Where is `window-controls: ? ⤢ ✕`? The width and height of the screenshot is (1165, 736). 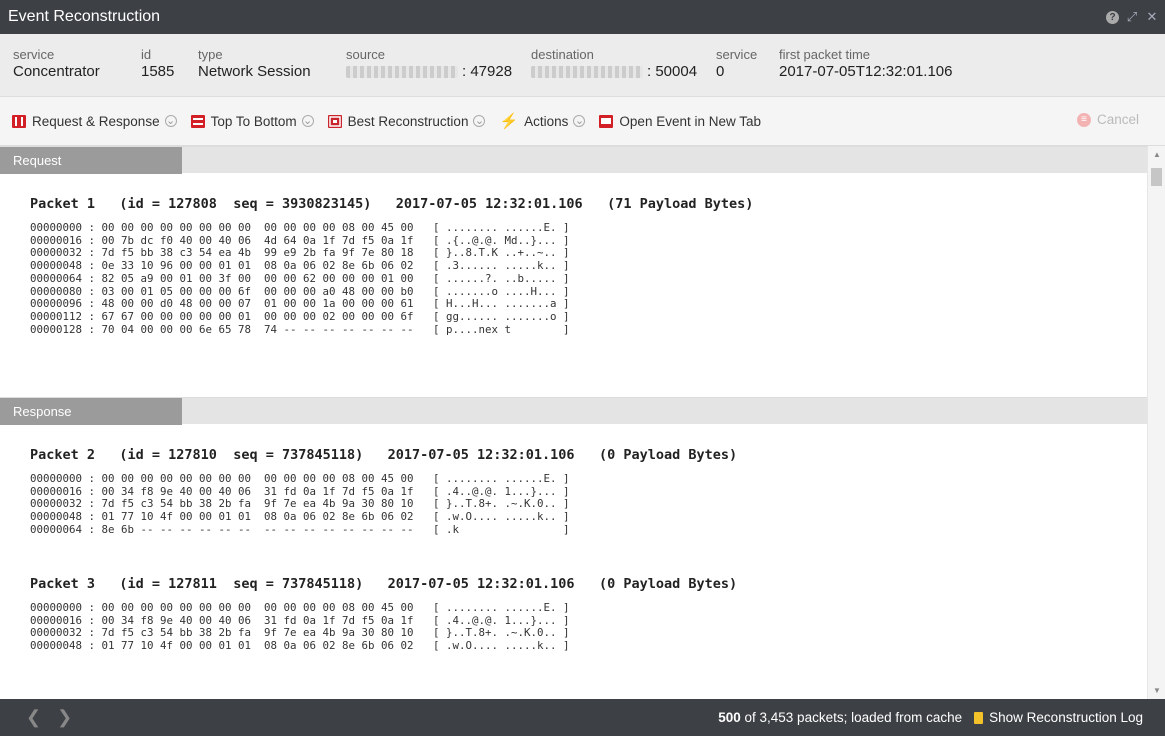 window-controls: ? ⤢ ✕ is located at coordinates (1135, 17).